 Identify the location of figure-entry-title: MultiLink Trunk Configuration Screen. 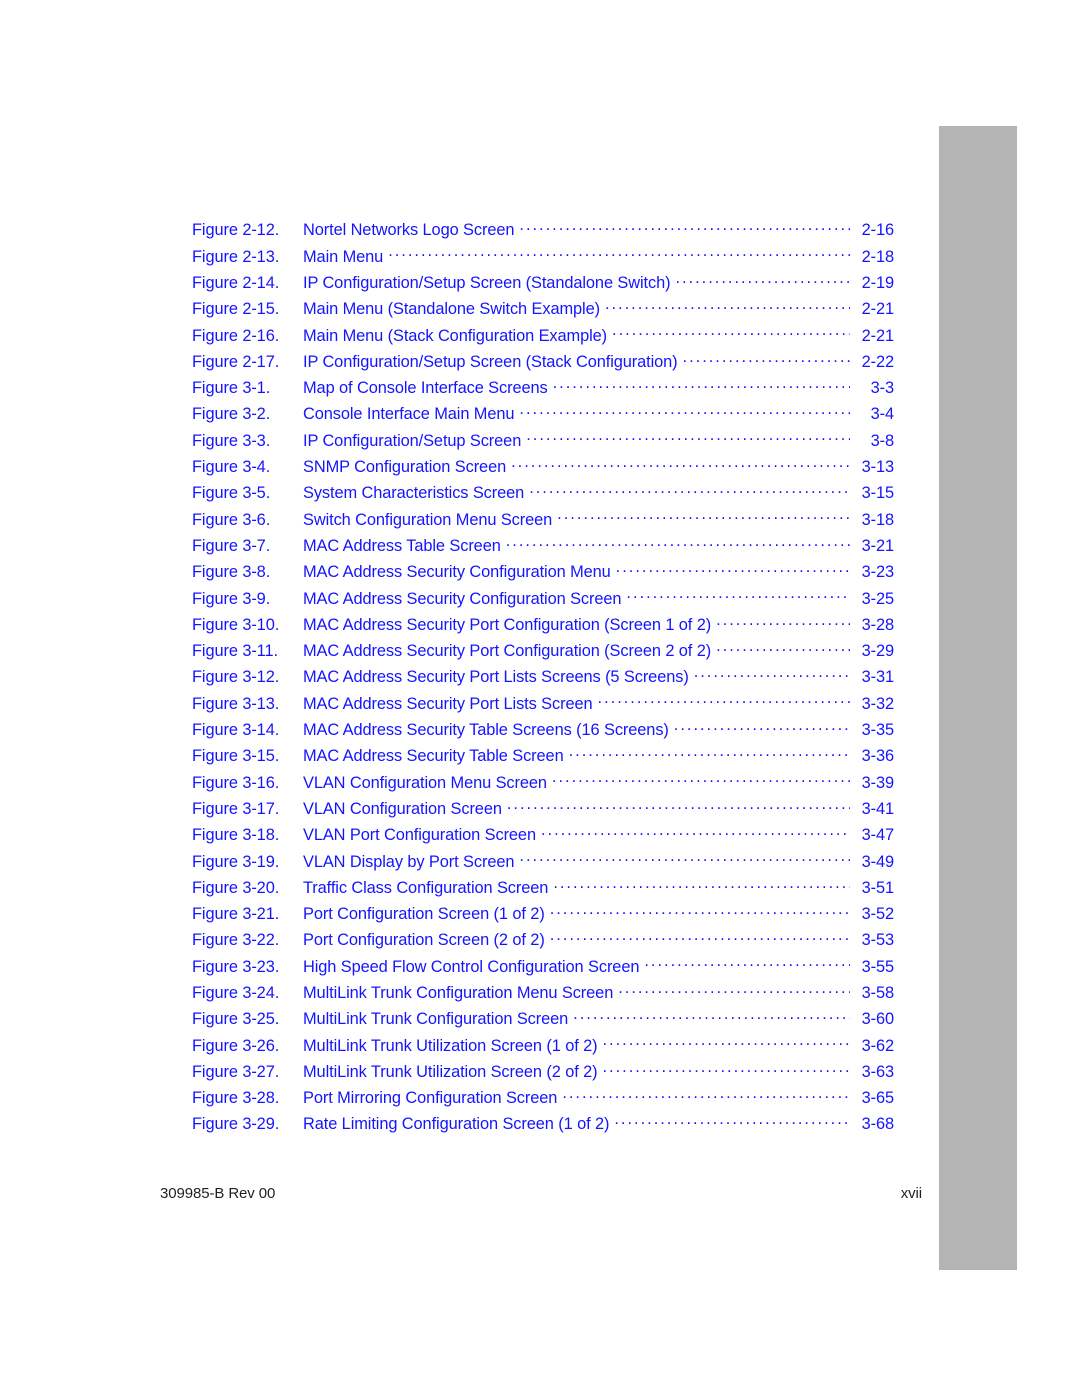
(436, 1019).